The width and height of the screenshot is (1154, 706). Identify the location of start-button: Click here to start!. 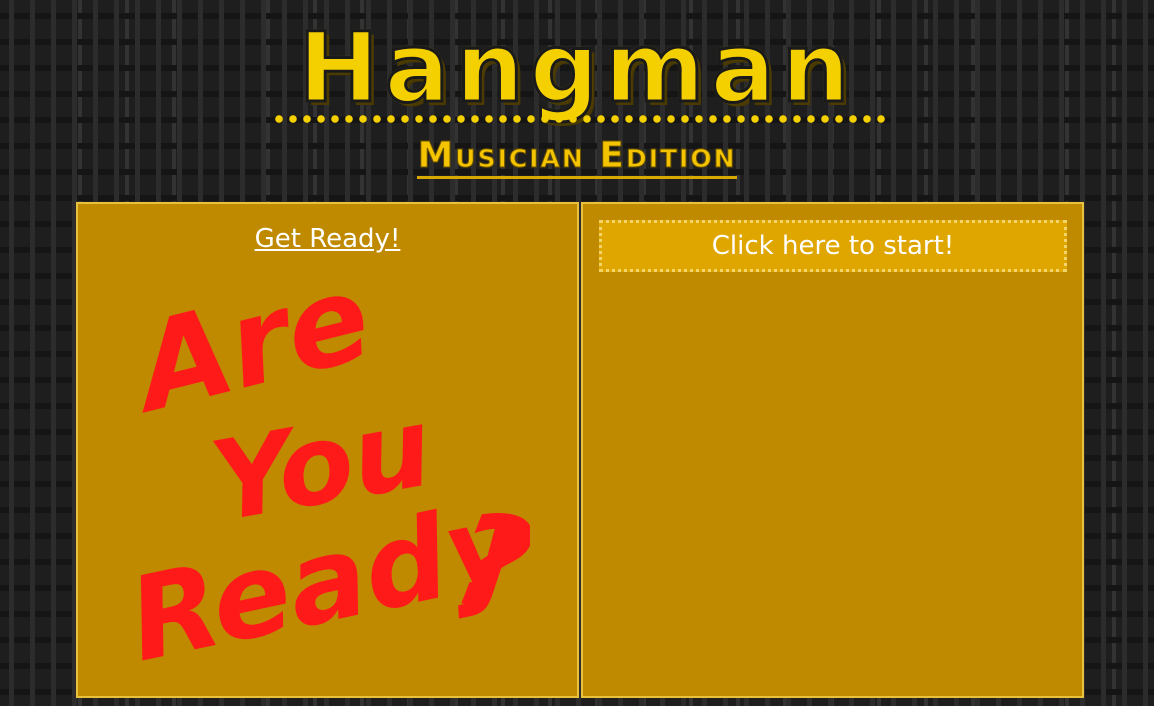
(833, 246).